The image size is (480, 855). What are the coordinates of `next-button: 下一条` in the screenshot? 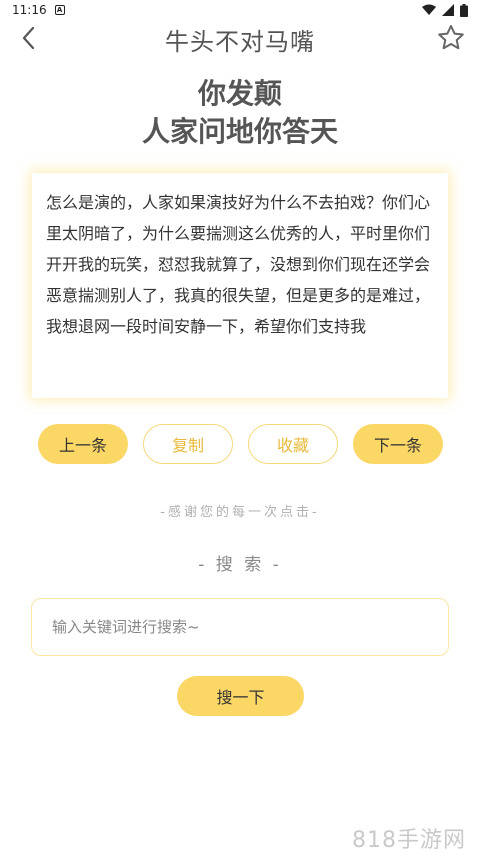 It's located at (398, 444).